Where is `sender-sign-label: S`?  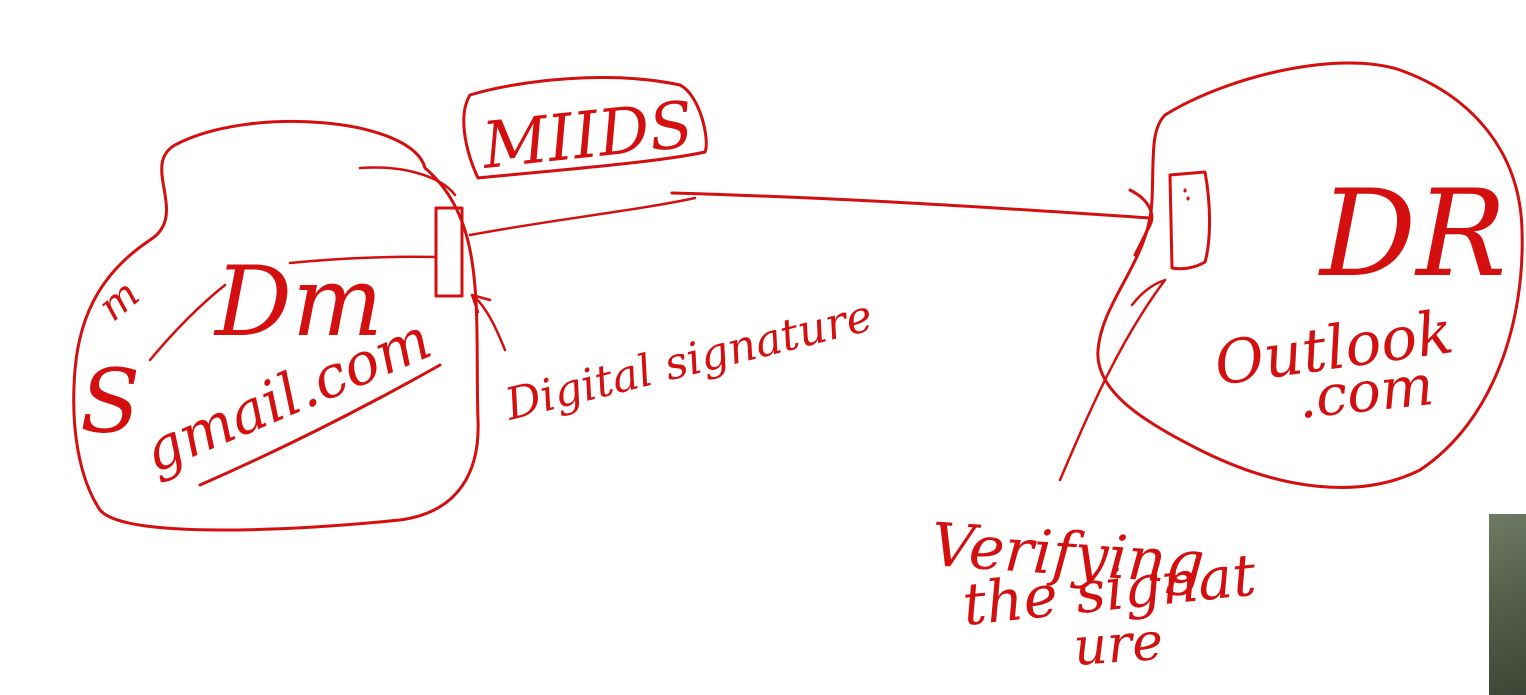 sender-sign-label: S is located at coordinates (110, 401).